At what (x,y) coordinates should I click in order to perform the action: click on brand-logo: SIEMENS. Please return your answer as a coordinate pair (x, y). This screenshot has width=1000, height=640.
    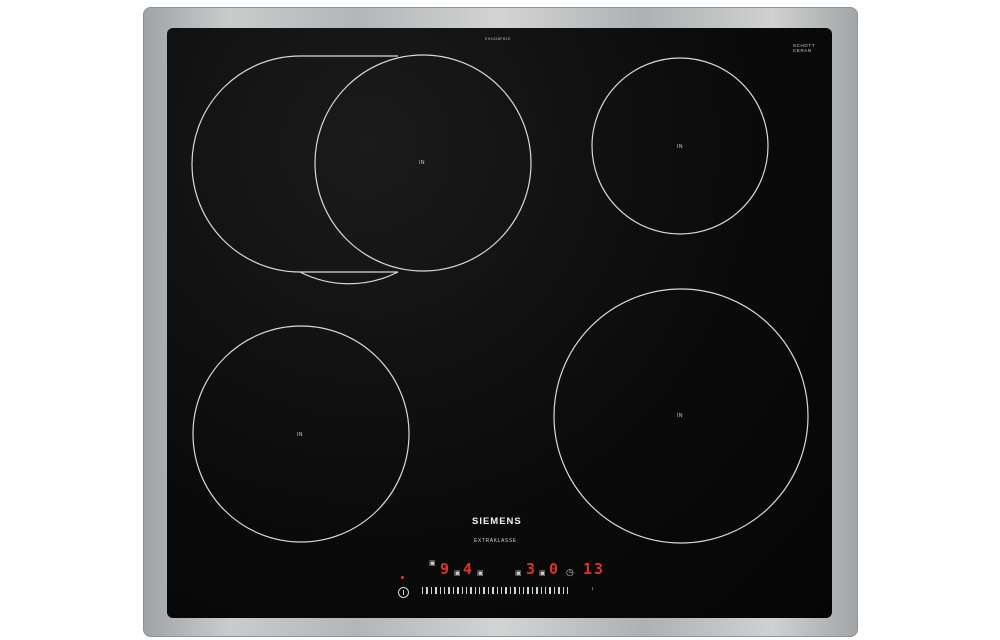
    Looking at the image, I should click on (497, 521).